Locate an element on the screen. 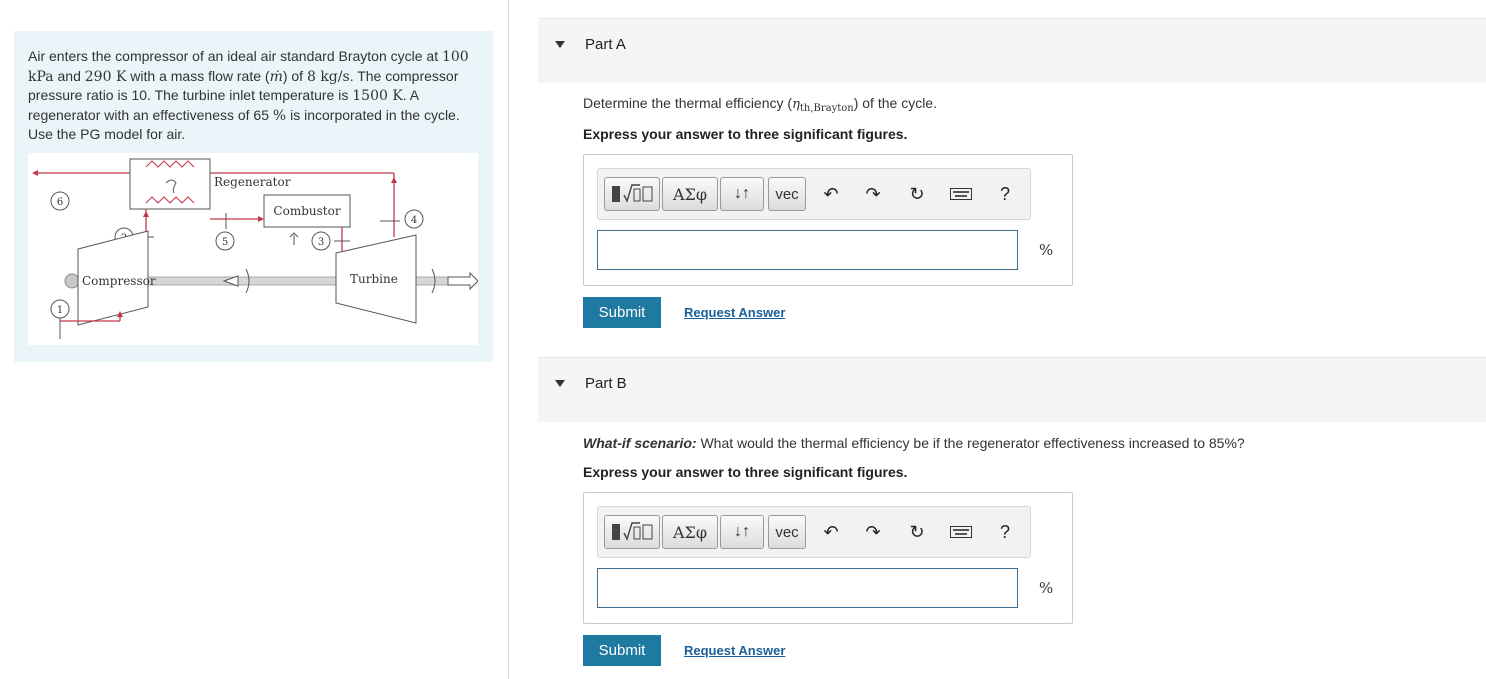 The height and width of the screenshot is (679, 1486). state-6-label: 6 is located at coordinates (60, 202).